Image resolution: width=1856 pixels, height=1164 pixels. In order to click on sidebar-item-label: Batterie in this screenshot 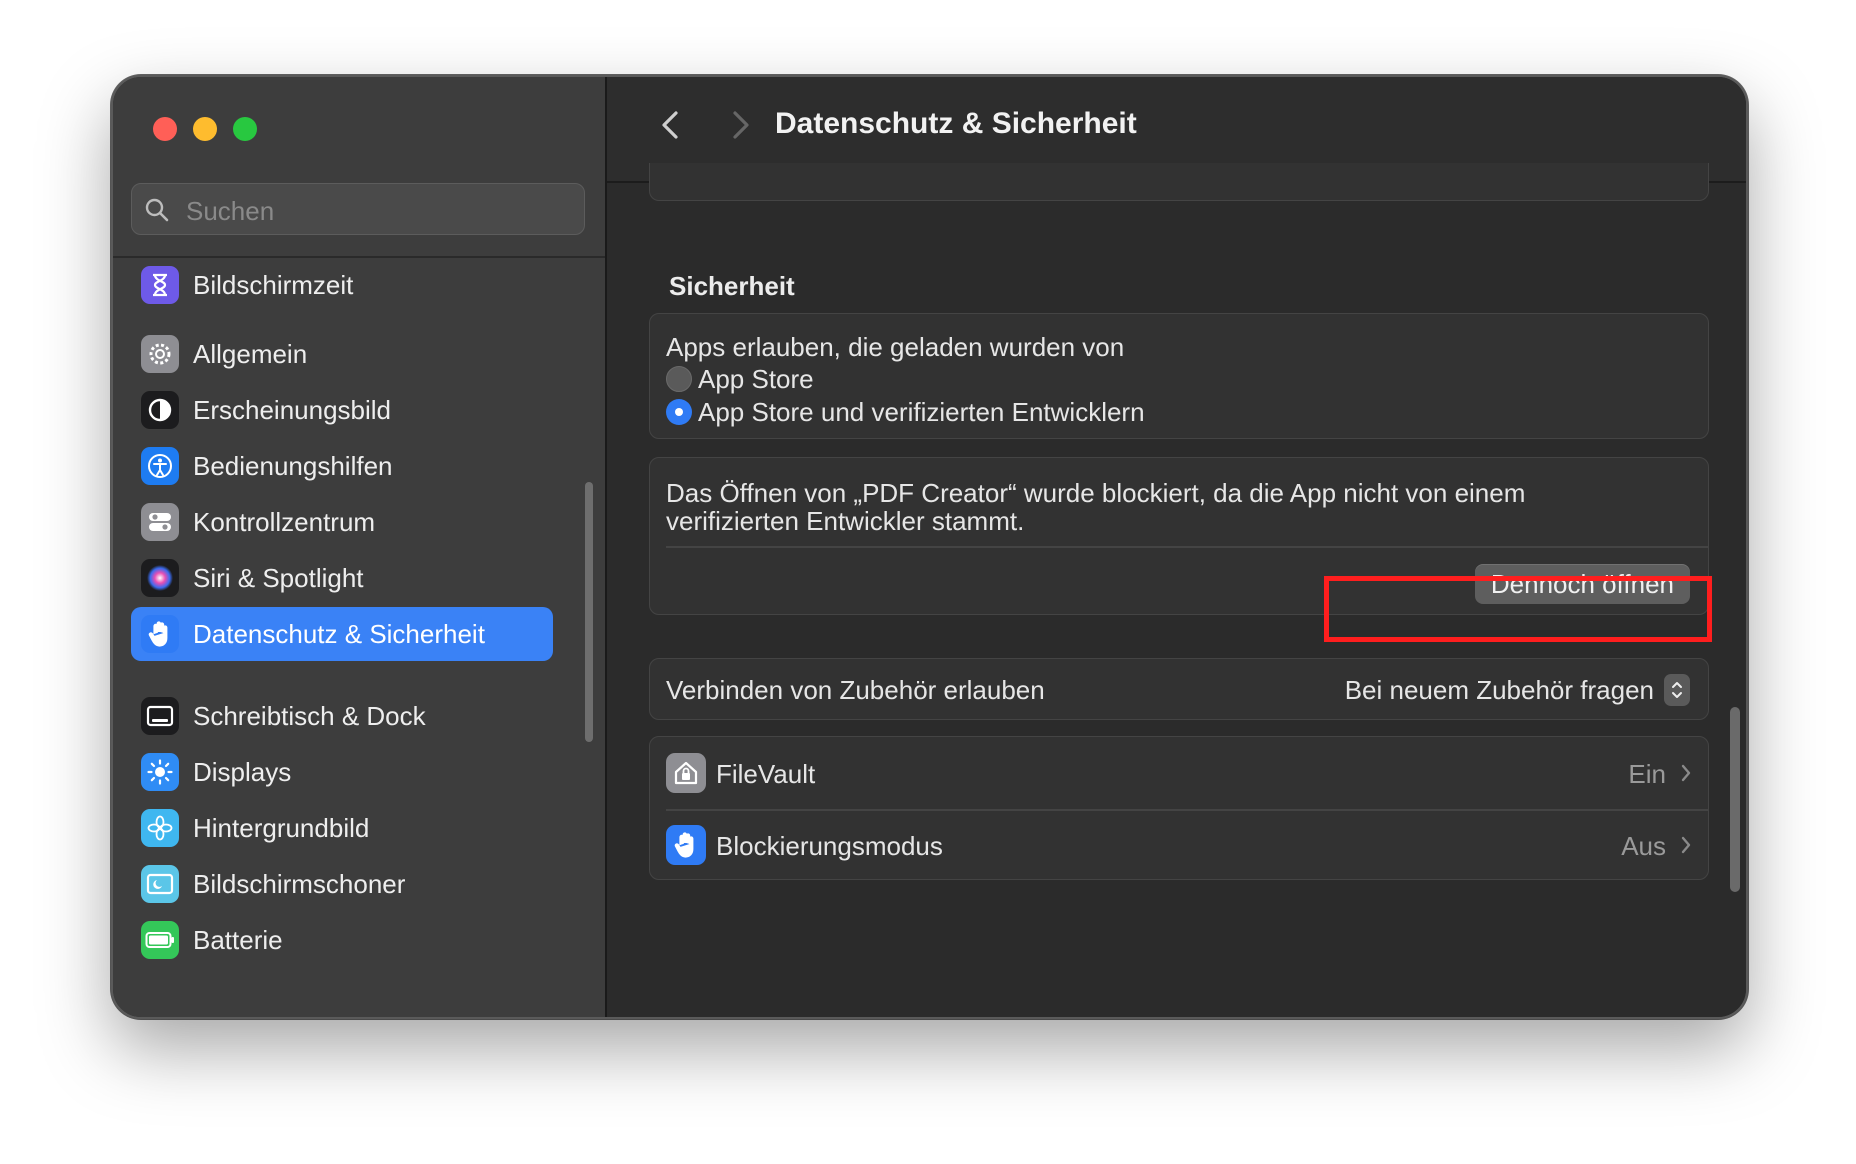, I will do `click(238, 939)`.